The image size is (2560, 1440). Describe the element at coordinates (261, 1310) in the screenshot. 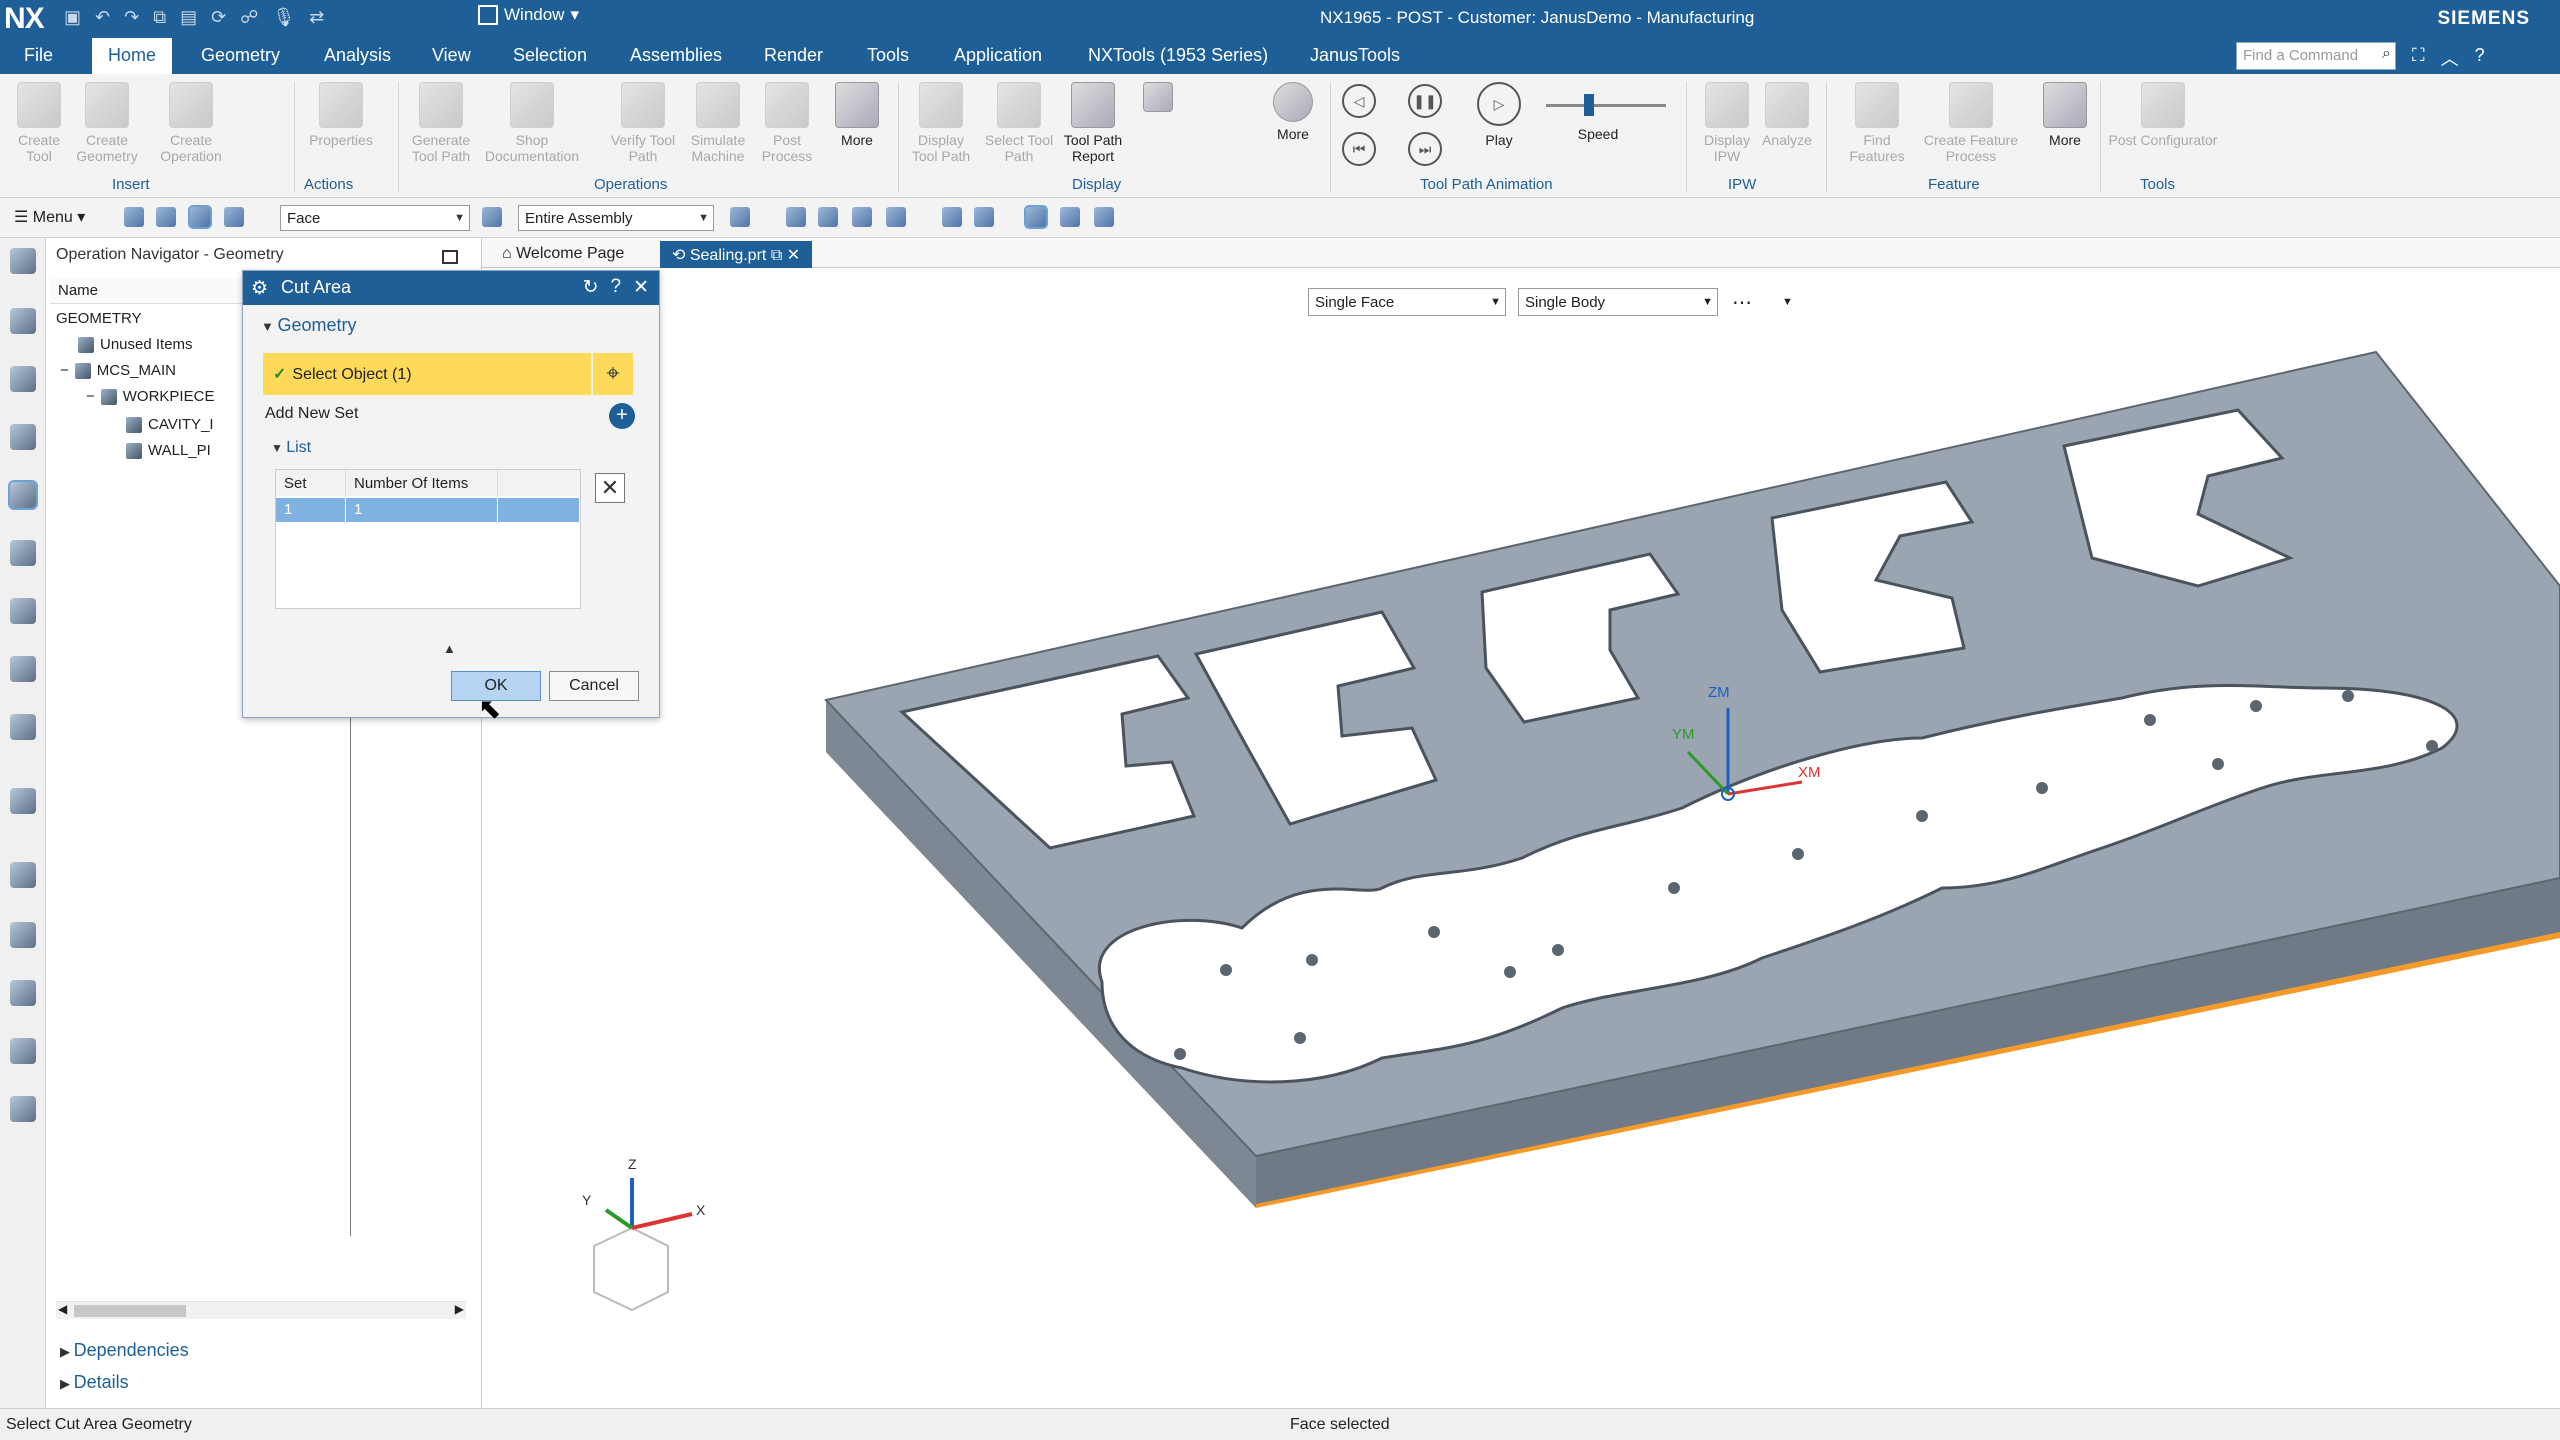

I see `horizontal-scrollbar: ◀ ▶` at that location.